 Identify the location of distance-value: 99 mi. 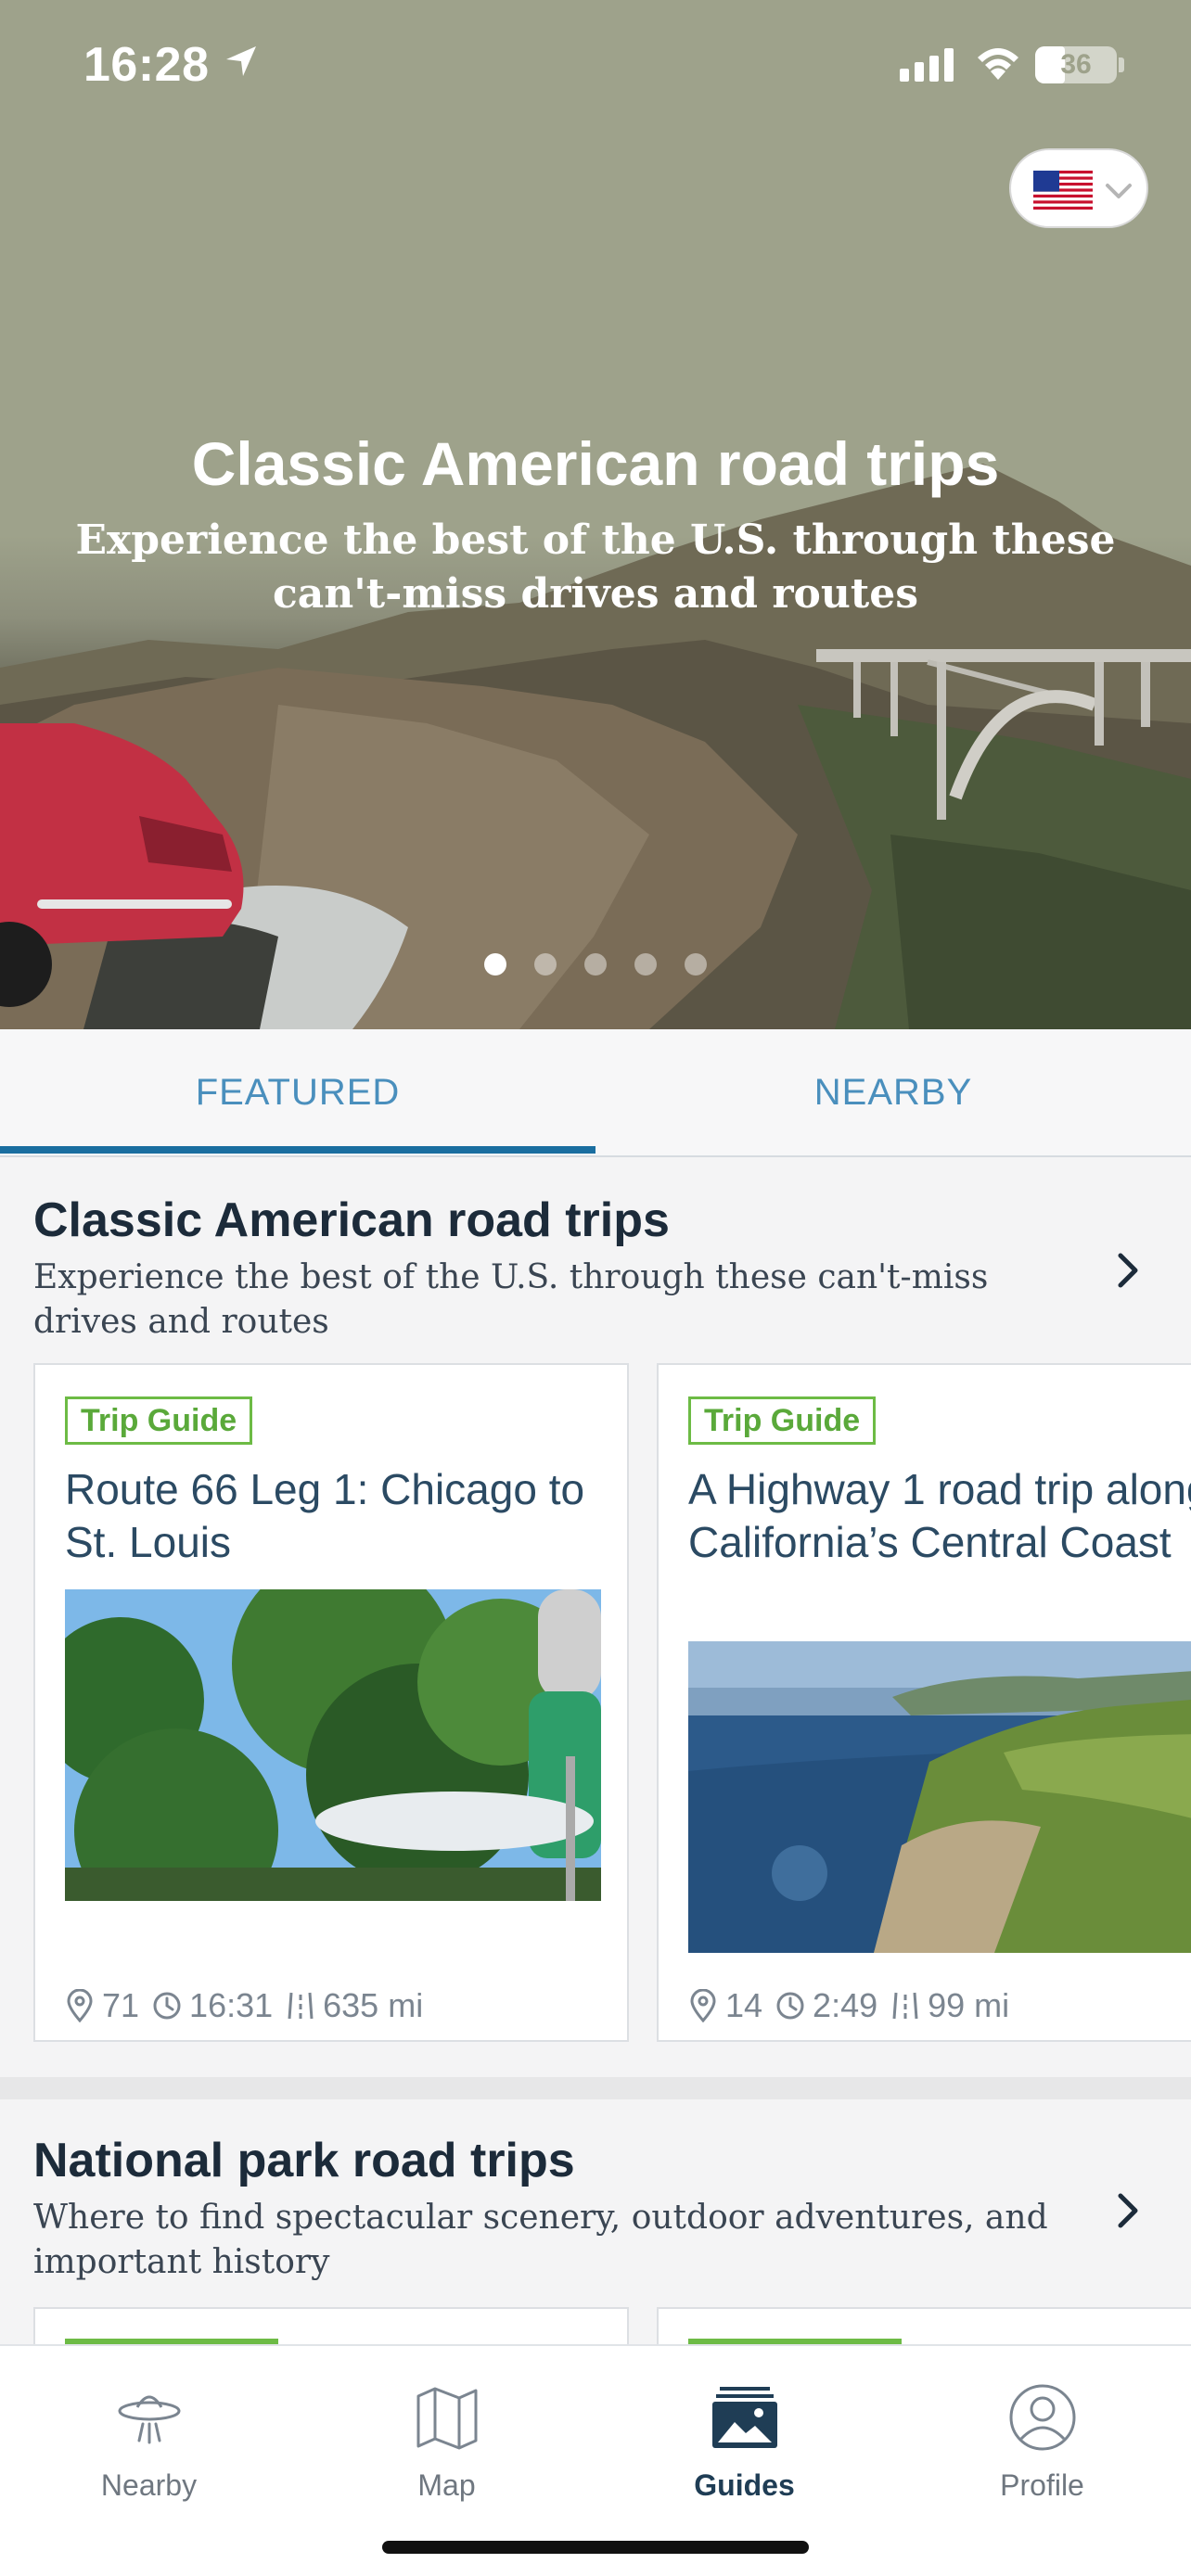
(969, 2005).